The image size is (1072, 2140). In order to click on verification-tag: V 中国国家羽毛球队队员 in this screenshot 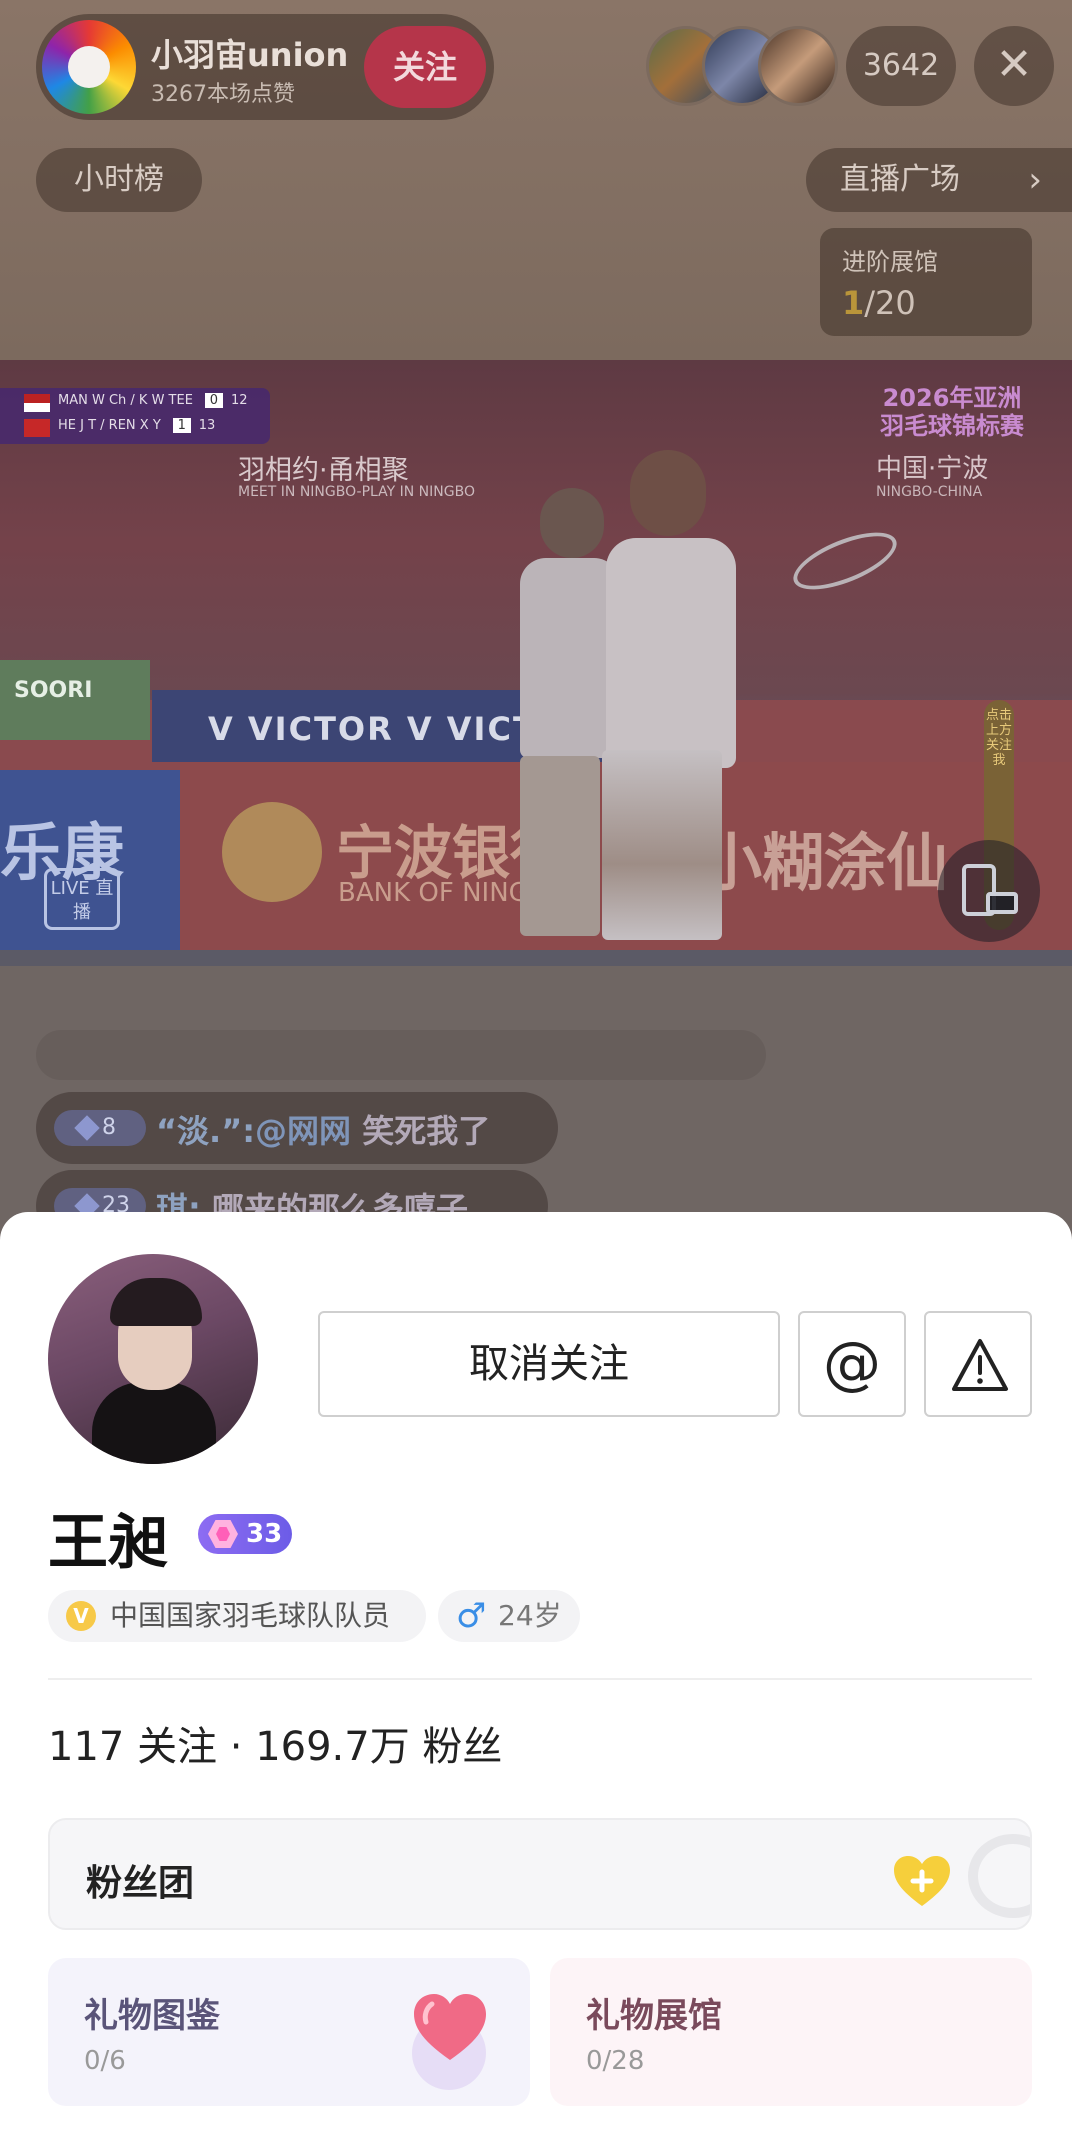, I will do `click(237, 1616)`.